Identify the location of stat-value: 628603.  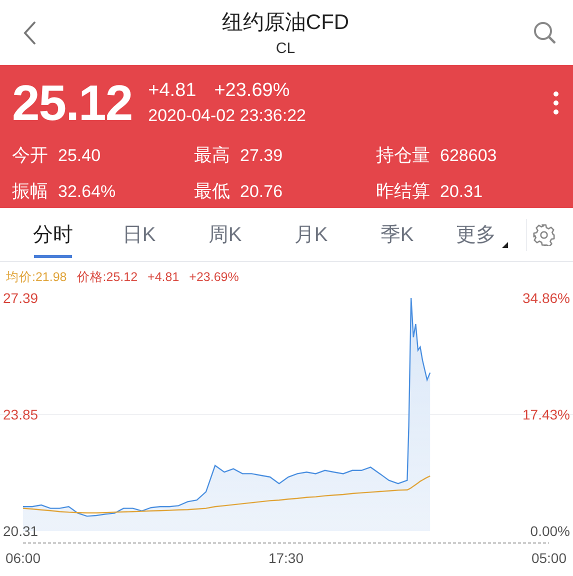
(468, 156).